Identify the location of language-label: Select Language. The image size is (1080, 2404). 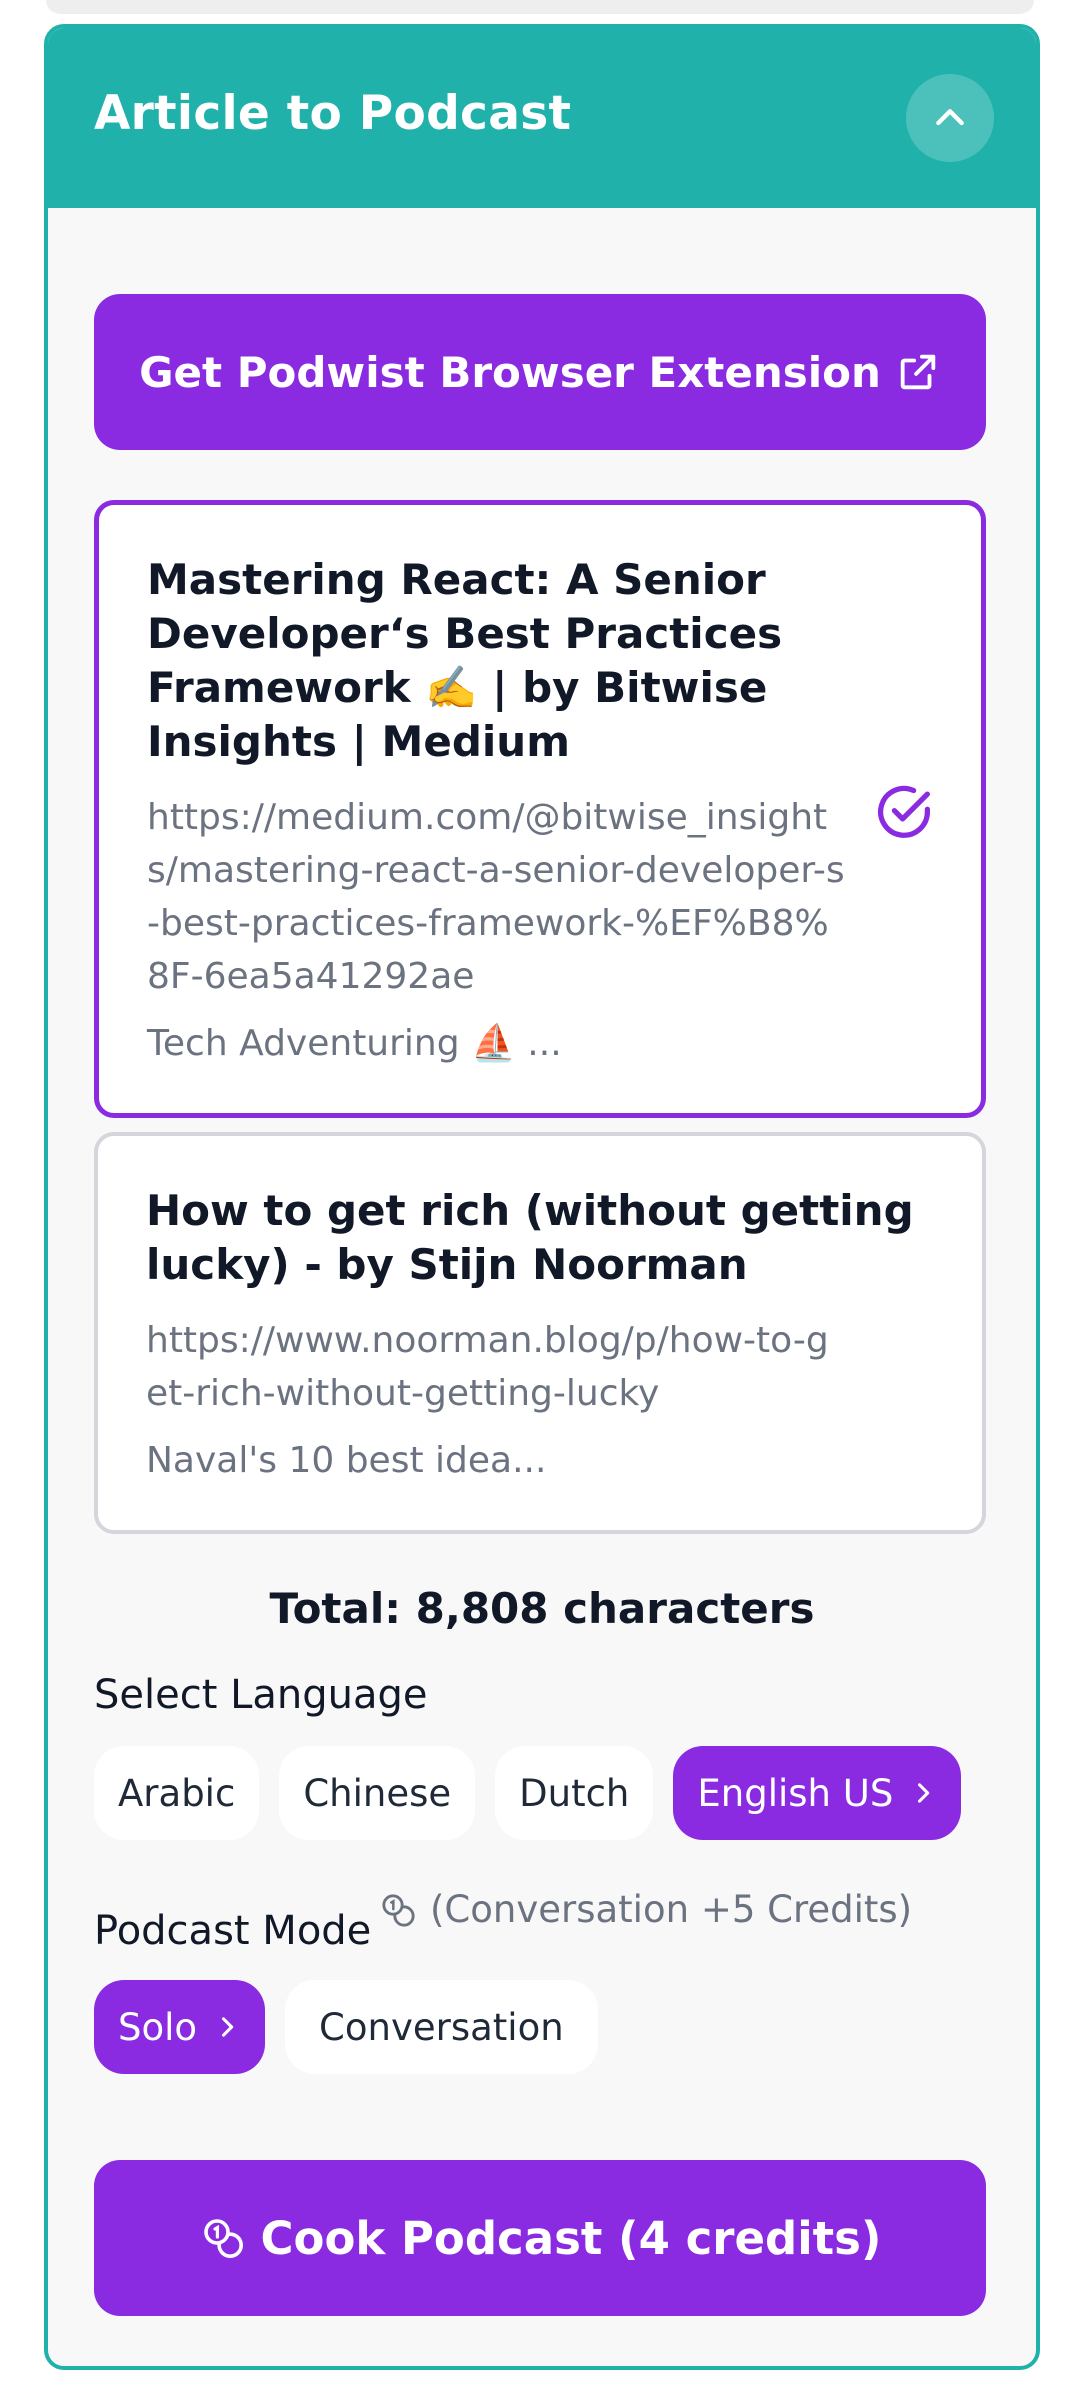
(261, 1695).